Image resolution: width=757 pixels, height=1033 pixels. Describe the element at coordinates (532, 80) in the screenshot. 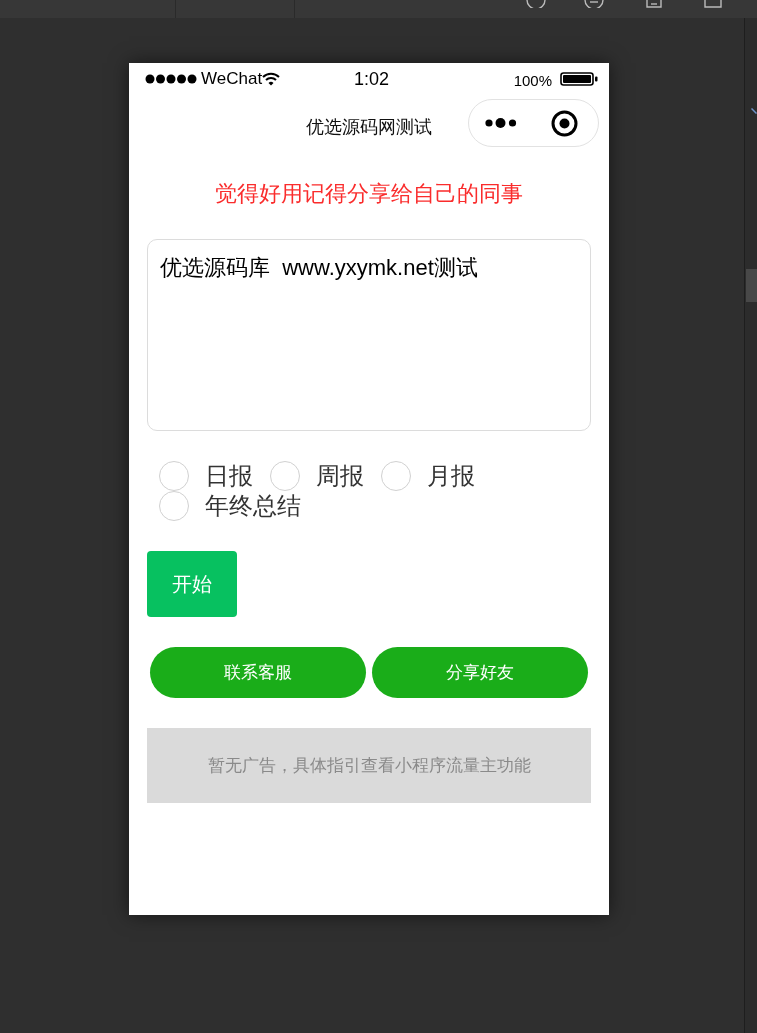

I see `battery-percent: 100%` at that location.